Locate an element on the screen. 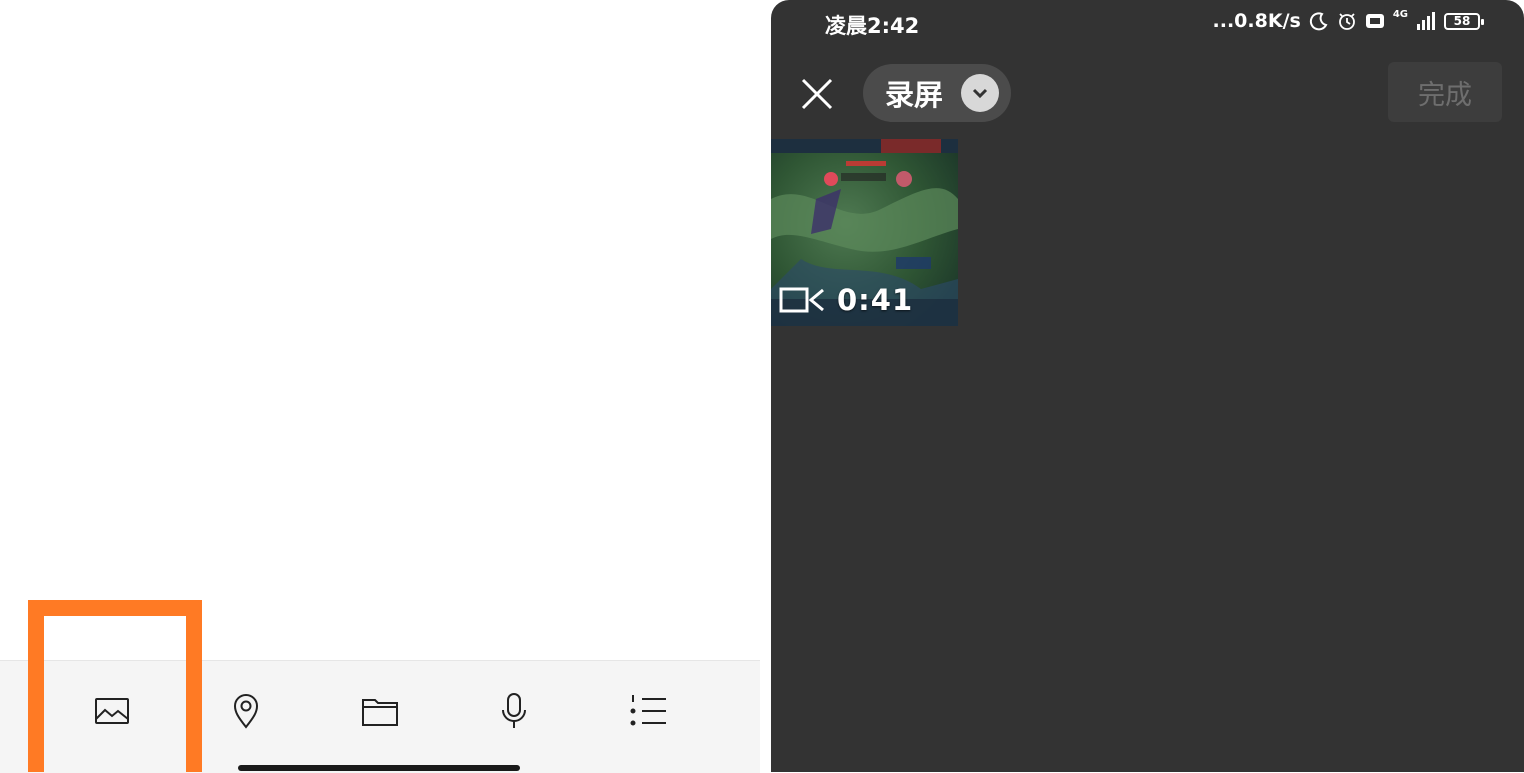 This screenshot has width=1524, height=773. close-button is located at coordinates (817, 94).